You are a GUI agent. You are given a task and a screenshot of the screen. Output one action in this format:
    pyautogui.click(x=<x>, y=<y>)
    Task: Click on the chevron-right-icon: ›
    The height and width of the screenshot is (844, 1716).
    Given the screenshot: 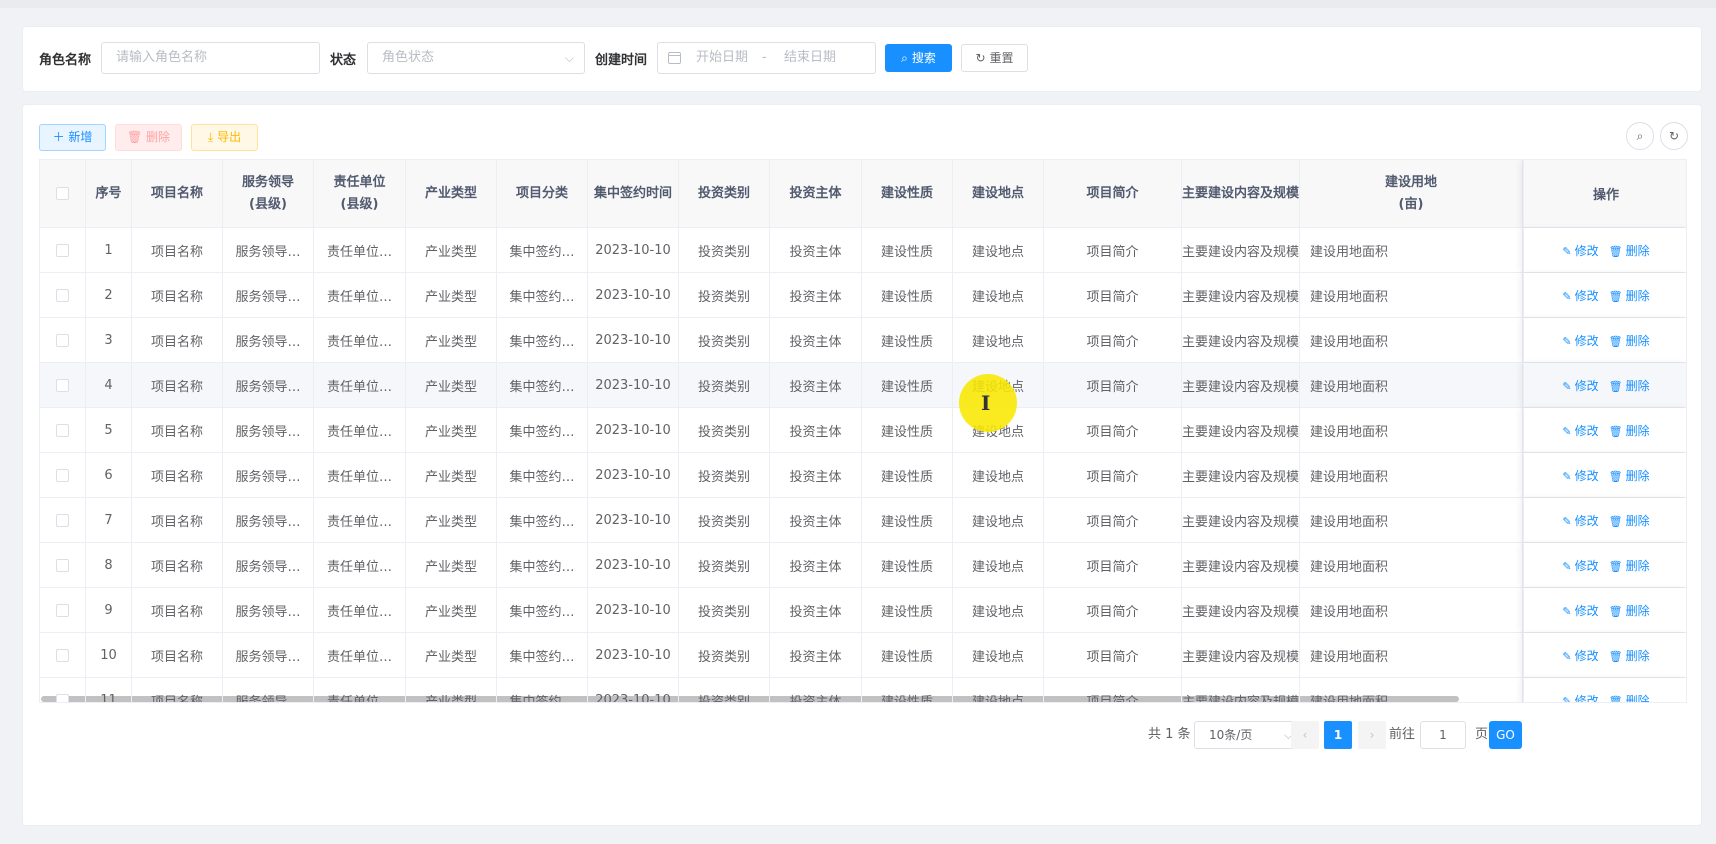 What is the action you would take?
    pyautogui.click(x=1372, y=735)
    